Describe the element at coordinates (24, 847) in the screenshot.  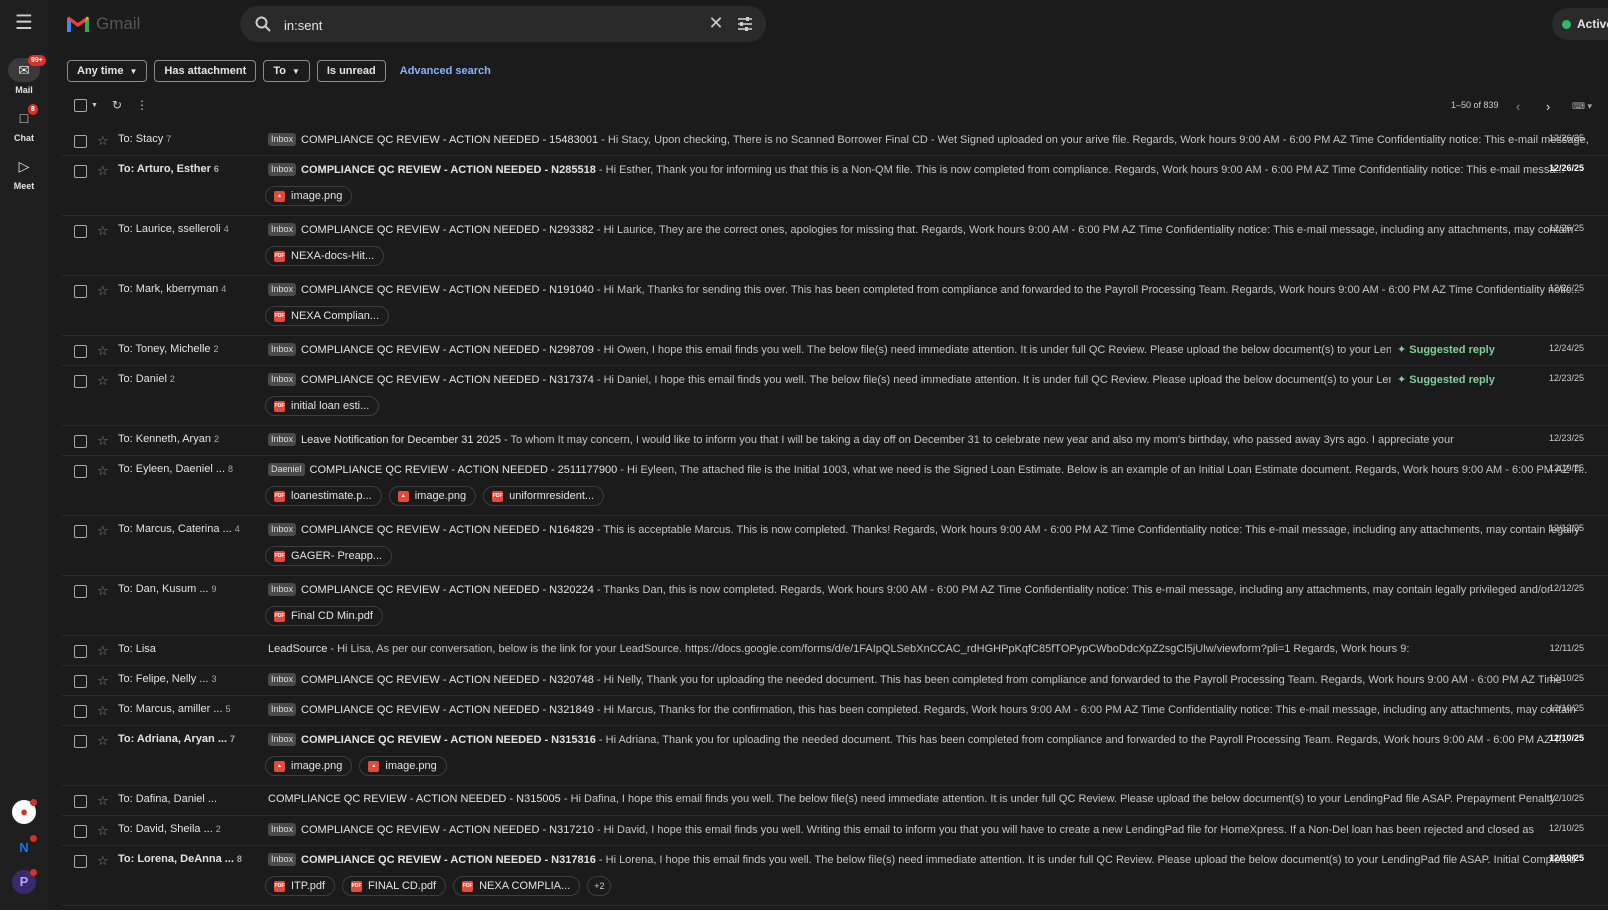
I see `app-avatar-n: N` at that location.